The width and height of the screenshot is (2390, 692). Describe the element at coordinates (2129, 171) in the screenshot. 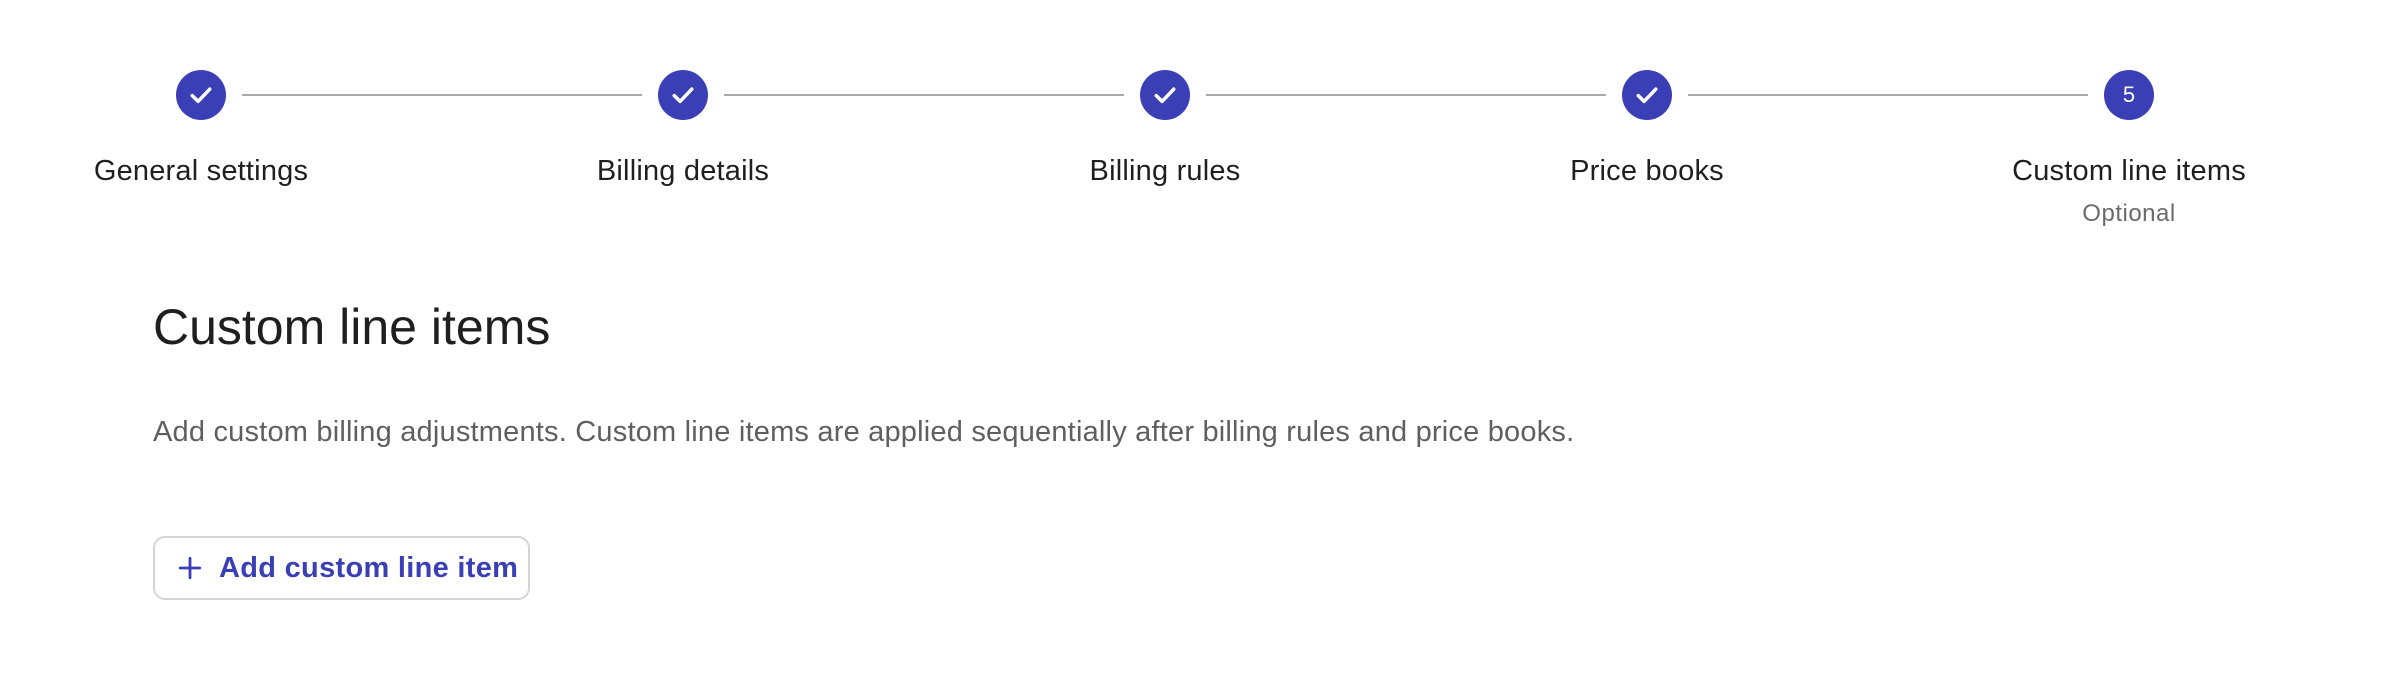

I see `step-label: Custom line items` at that location.